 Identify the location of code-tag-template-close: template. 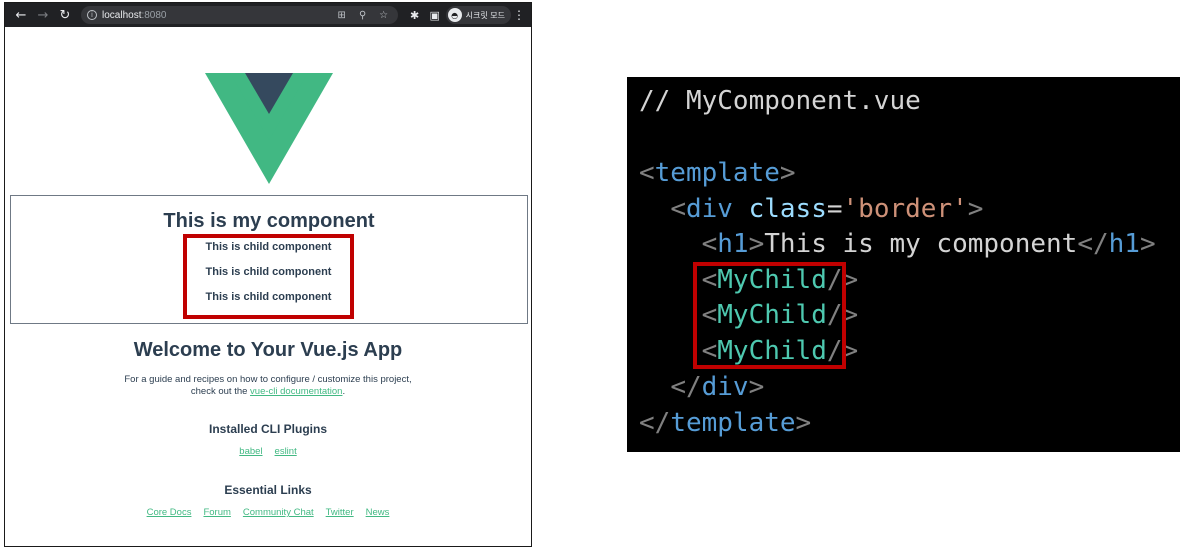
(733, 423).